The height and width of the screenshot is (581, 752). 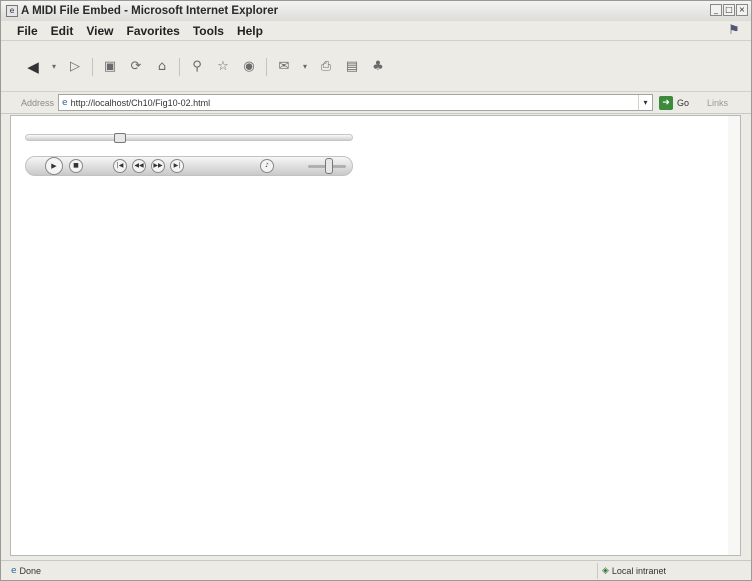 I want to click on vertical-scrollbar, so click(x=734, y=335).